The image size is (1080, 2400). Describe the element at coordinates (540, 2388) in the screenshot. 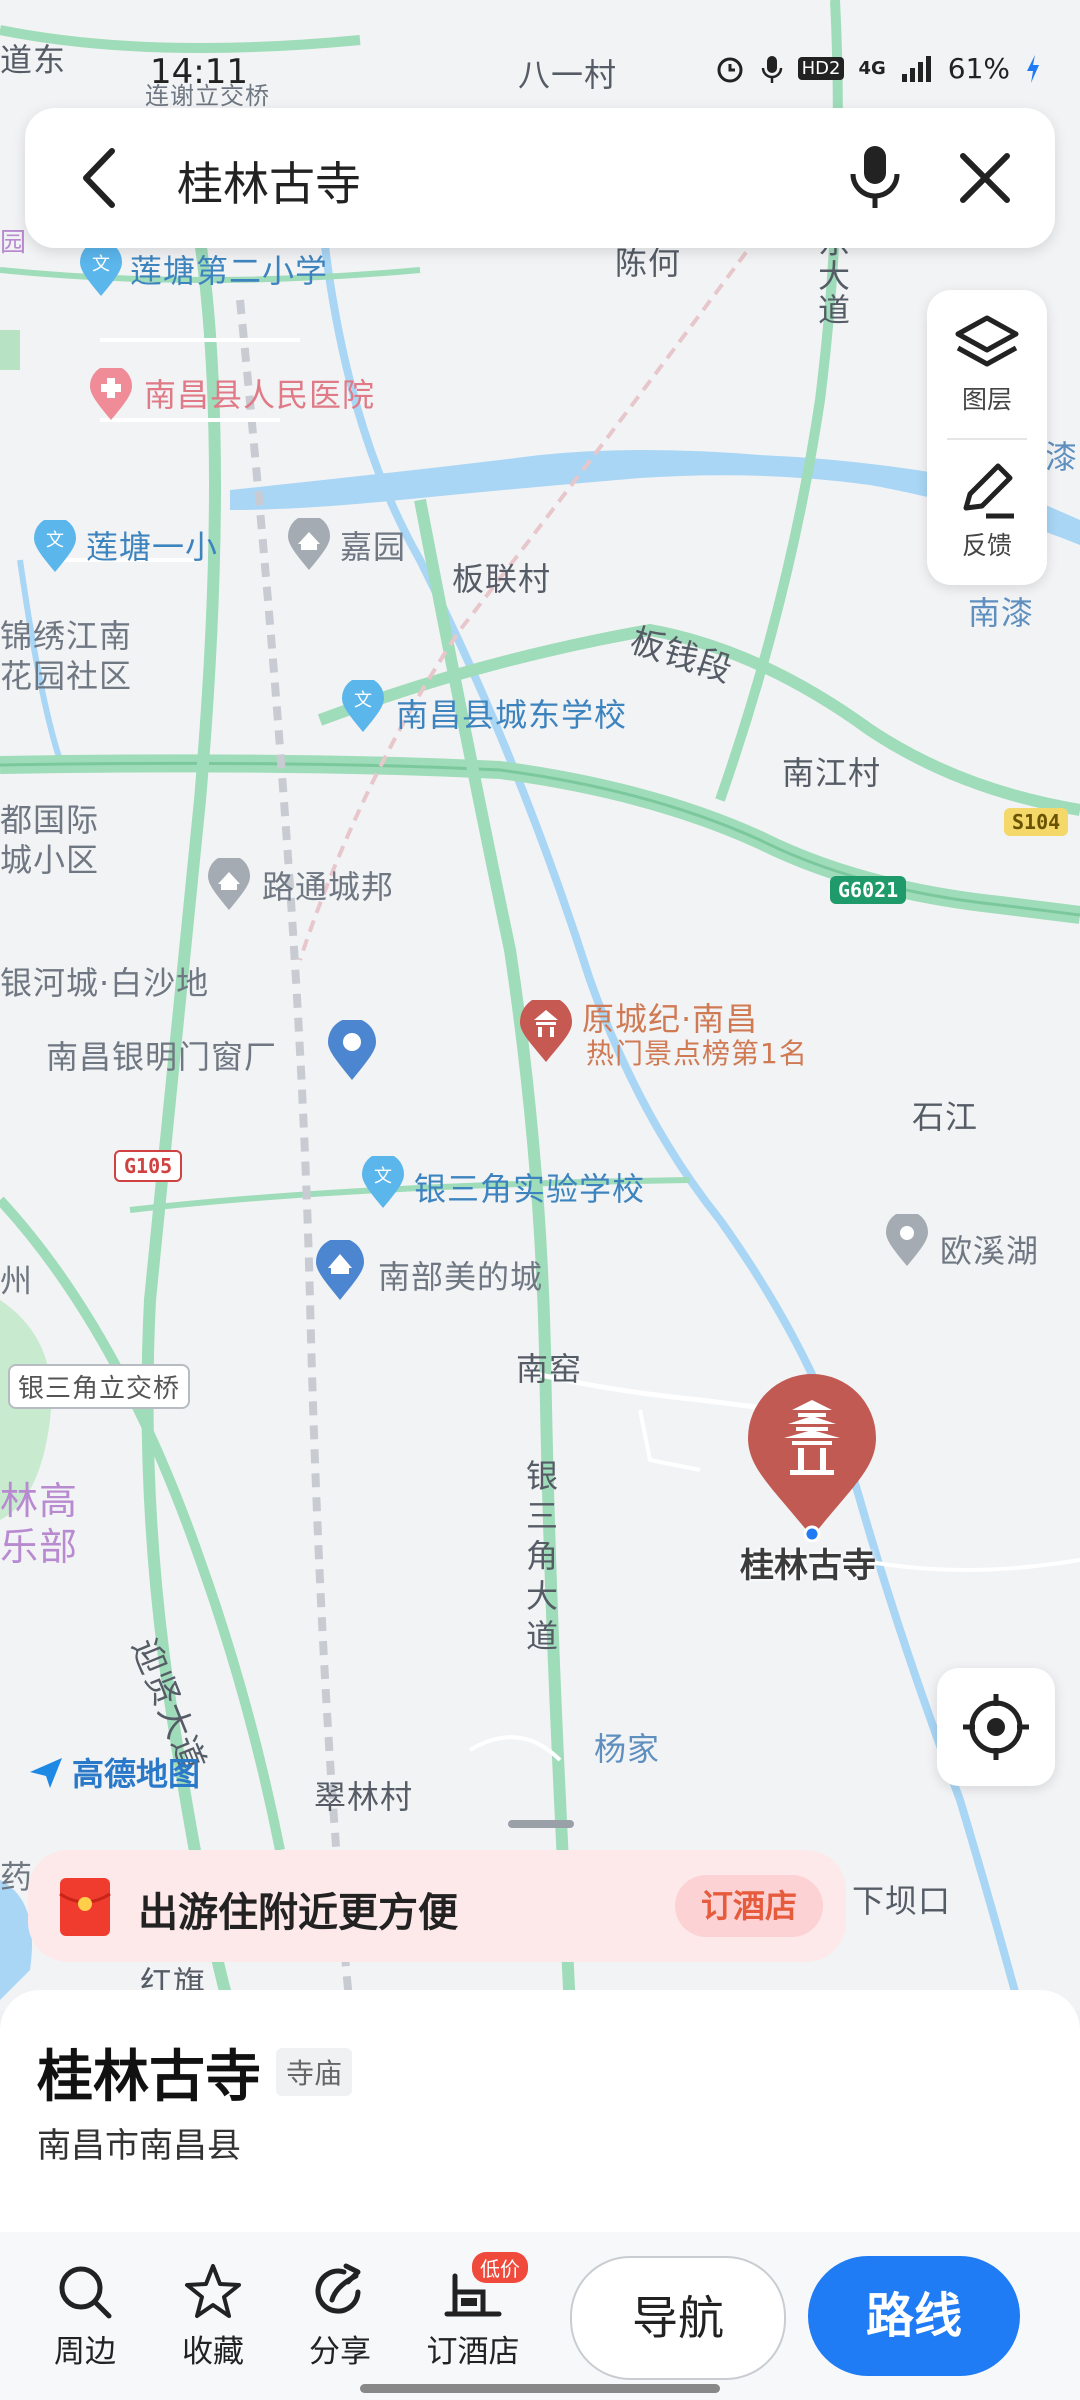

I see `home-indicator` at that location.